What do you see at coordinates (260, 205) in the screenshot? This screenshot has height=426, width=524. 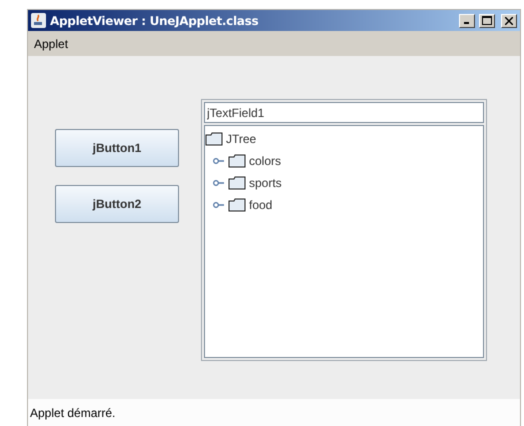 I see `tree-node-label: food` at bounding box center [260, 205].